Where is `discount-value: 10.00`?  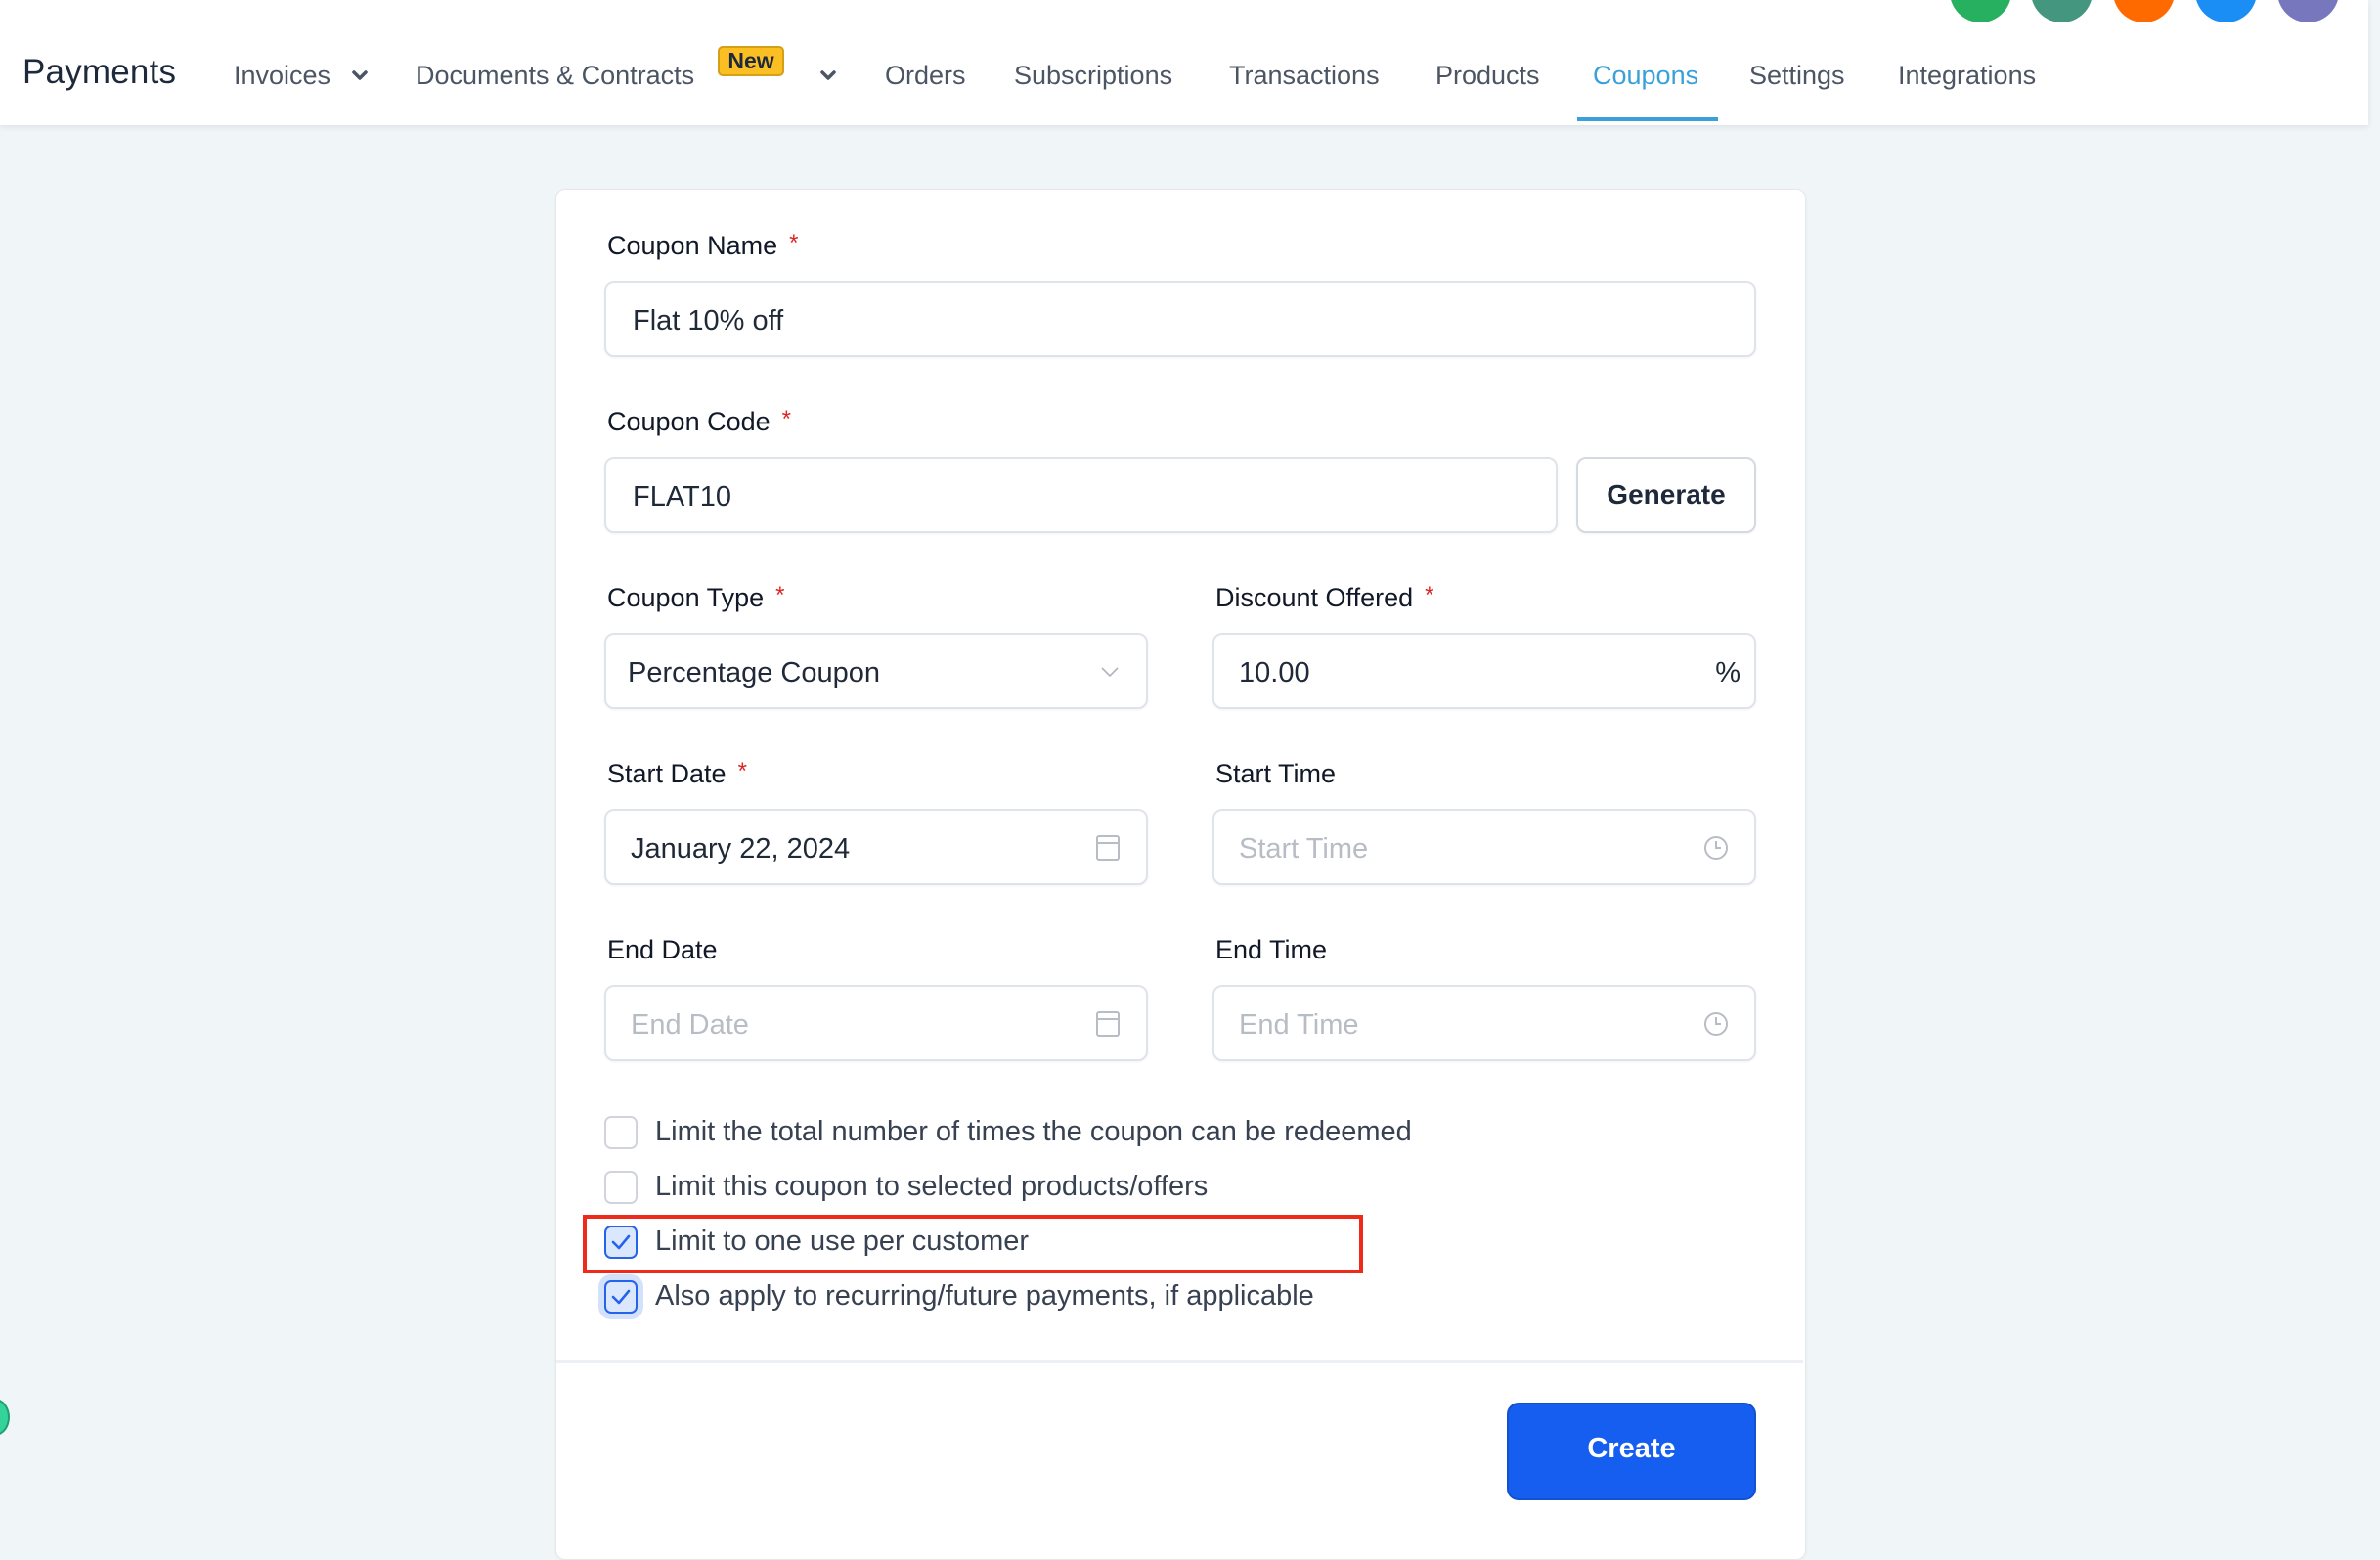 discount-value: 10.00 is located at coordinates (1274, 673).